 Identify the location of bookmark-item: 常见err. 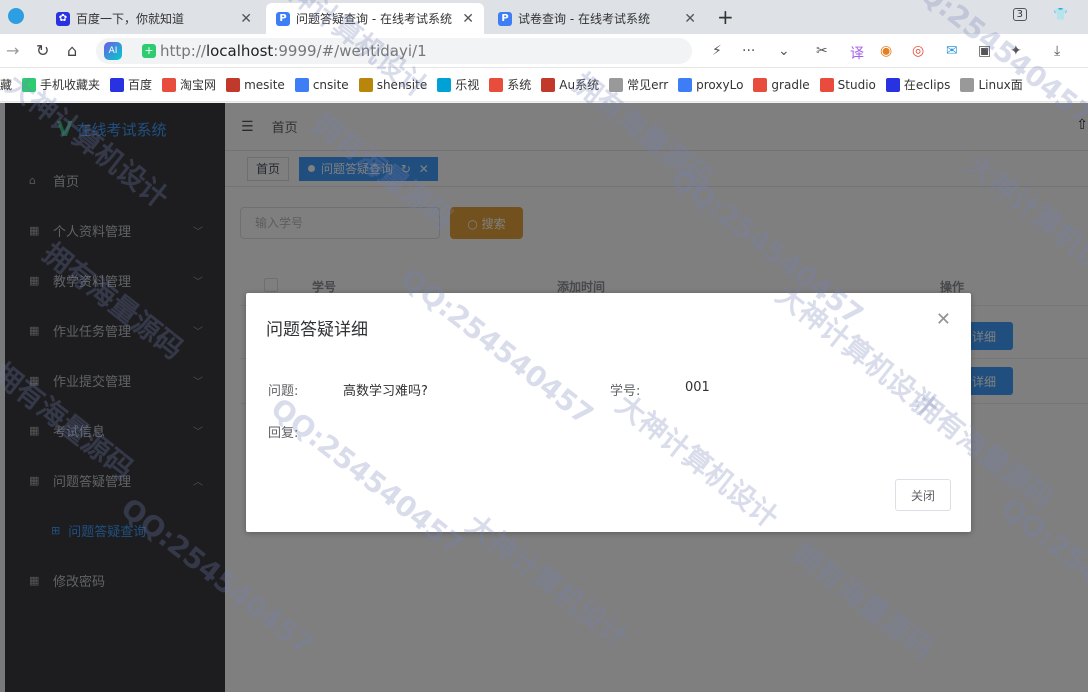
(638, 84).